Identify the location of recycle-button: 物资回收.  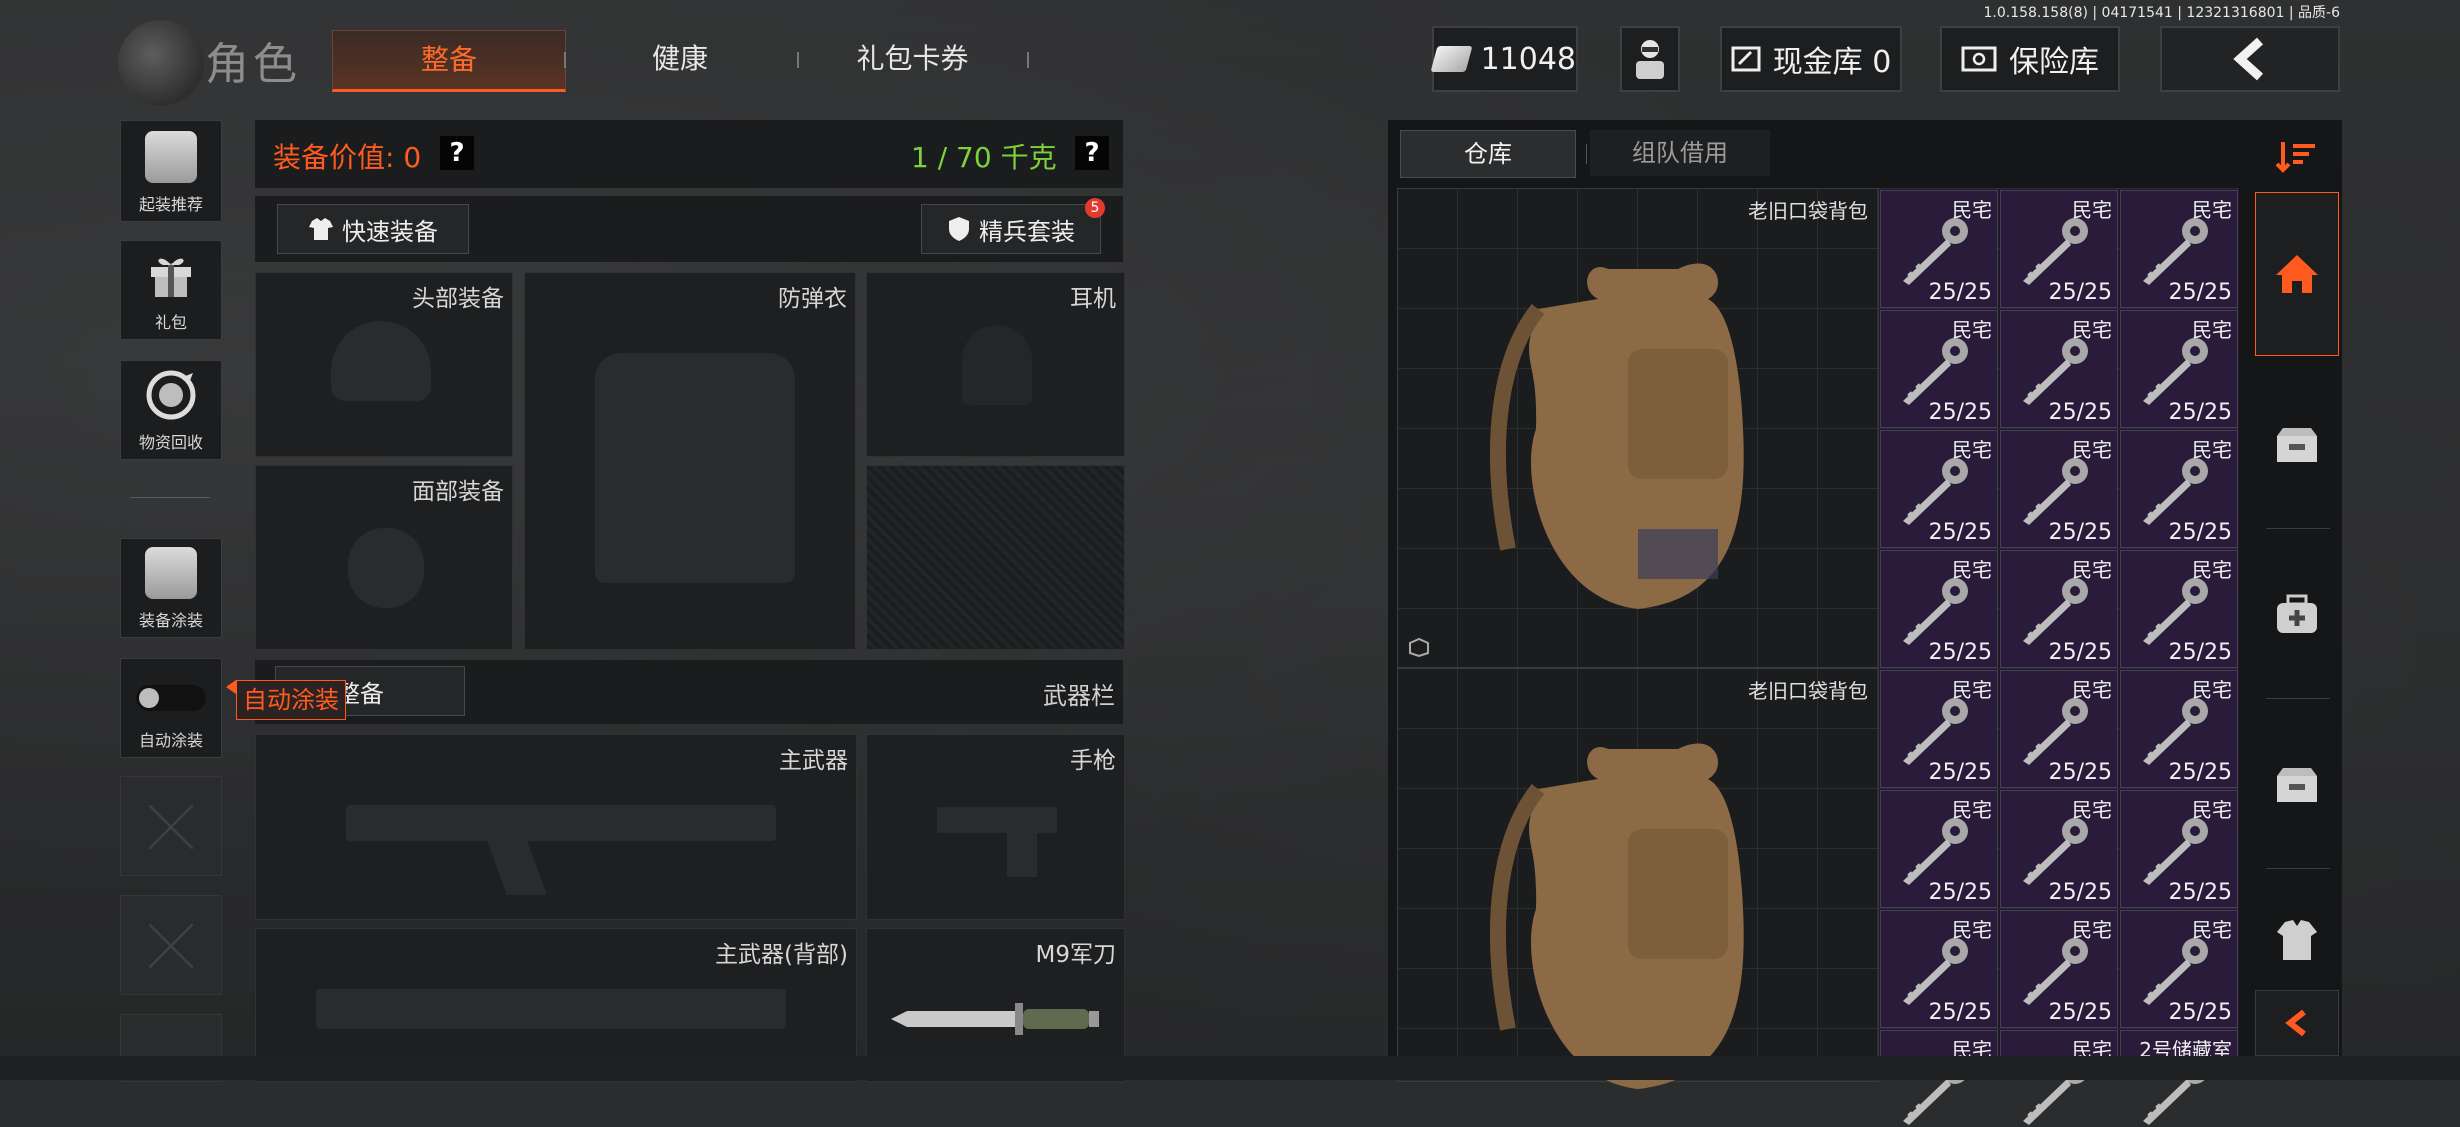
(171, 410).